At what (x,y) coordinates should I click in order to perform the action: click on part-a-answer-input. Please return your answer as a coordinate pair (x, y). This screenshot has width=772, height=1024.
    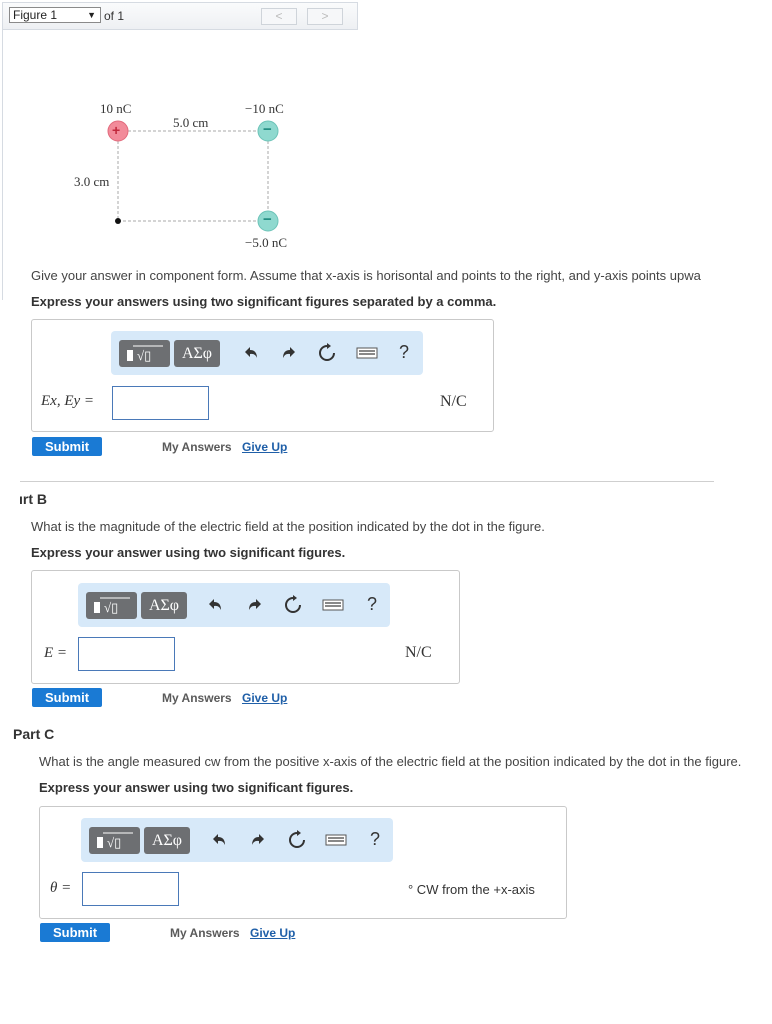
    Looking at the image, I should click on (160, 403).